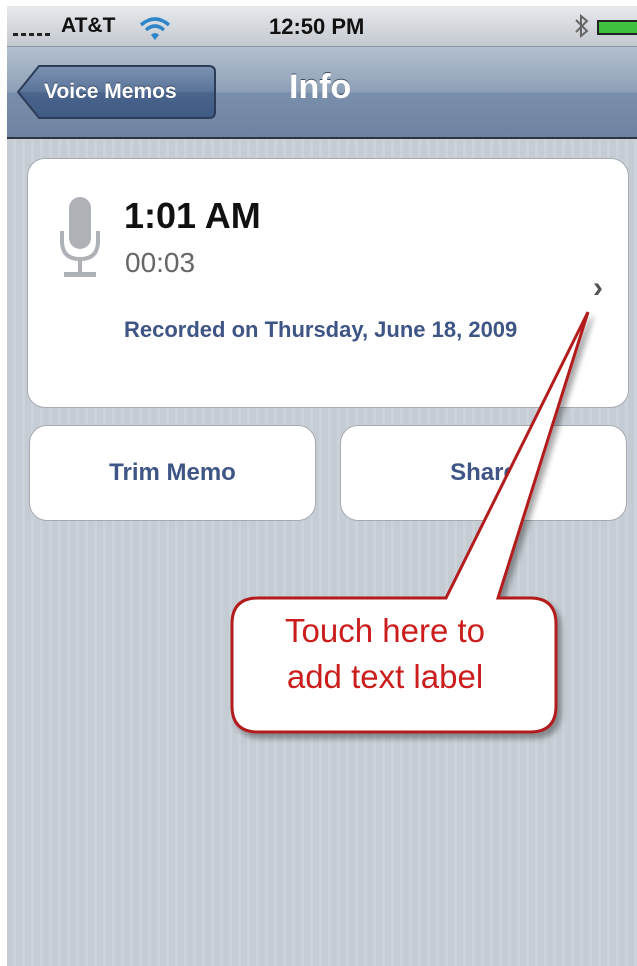 This screenshot has width=637, height=966. I want to click on callout-line-1: Touch here to, so click(385, 630).